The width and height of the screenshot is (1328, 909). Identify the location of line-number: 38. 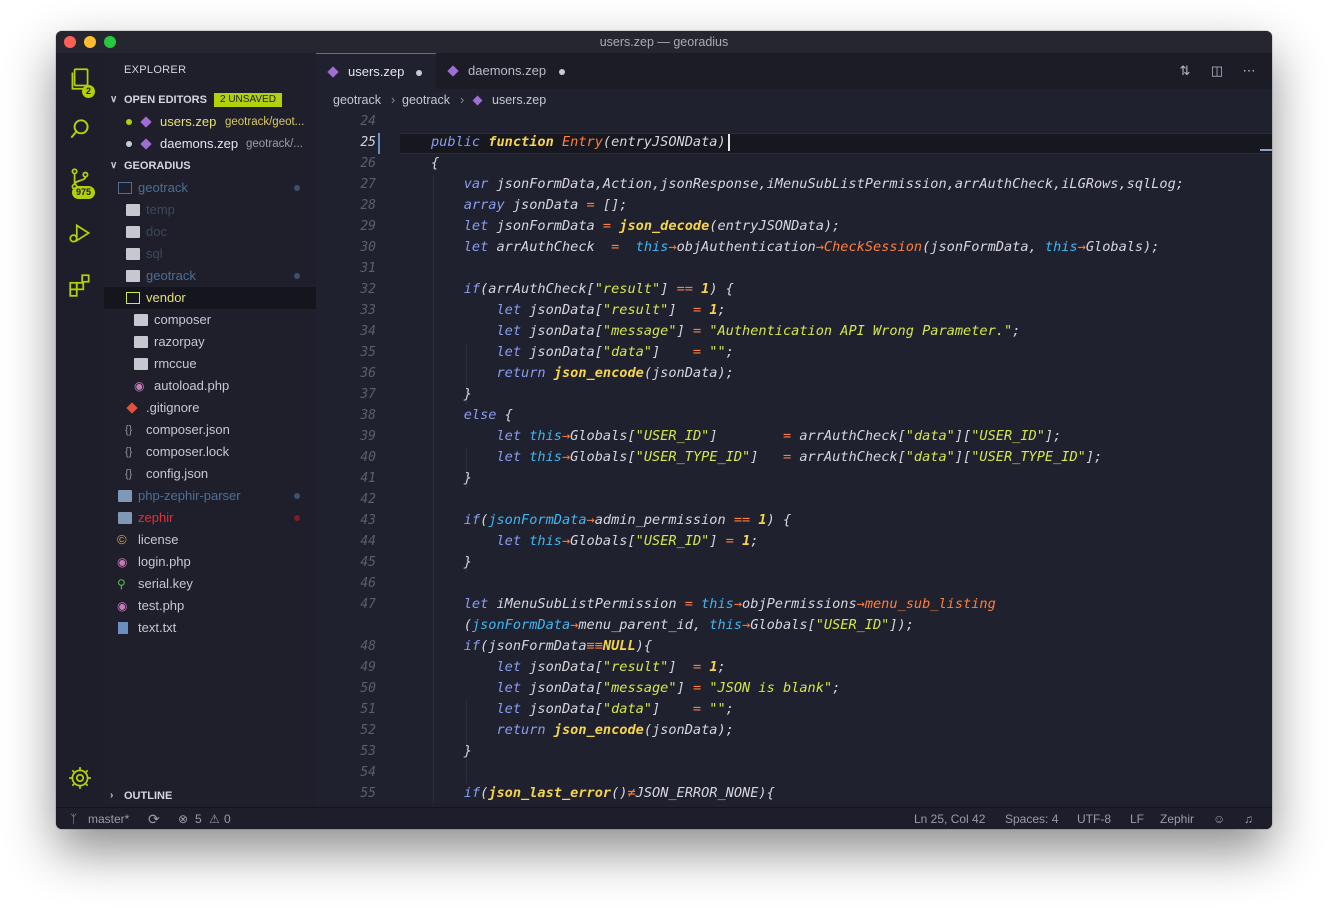
(368, 415).